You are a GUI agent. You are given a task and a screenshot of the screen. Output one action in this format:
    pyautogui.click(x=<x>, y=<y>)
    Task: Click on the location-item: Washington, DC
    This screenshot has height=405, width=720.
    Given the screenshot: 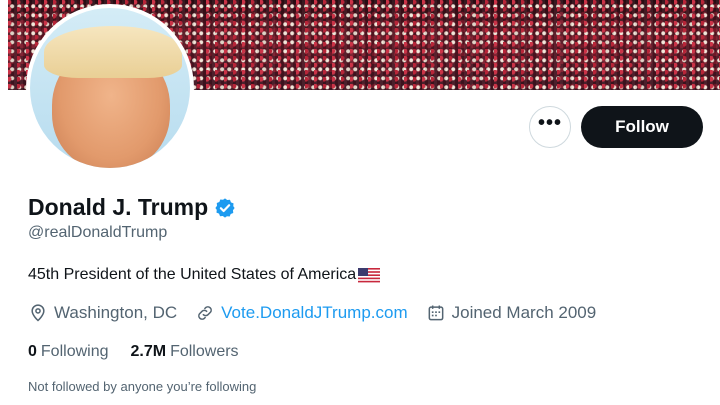 What is the action you would take?
    pyautogui.click(x=102, y=313)
    